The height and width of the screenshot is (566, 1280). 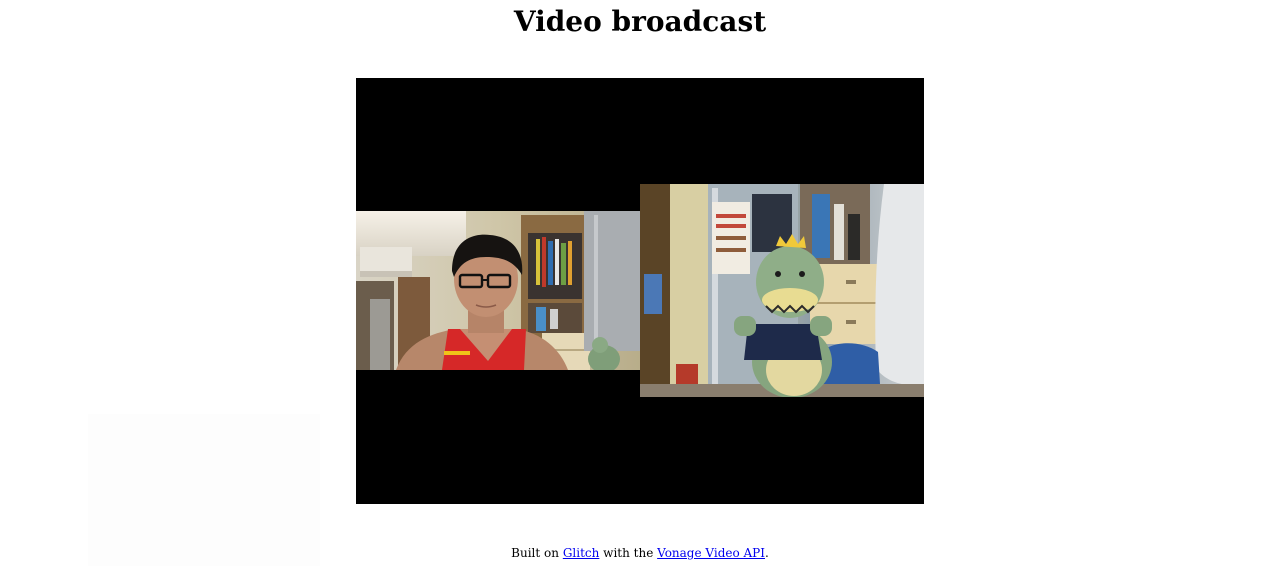 What do you see at coordinates (204, 490) in the screenshot?
I see `background-panel` at bounding box center [204, 490].